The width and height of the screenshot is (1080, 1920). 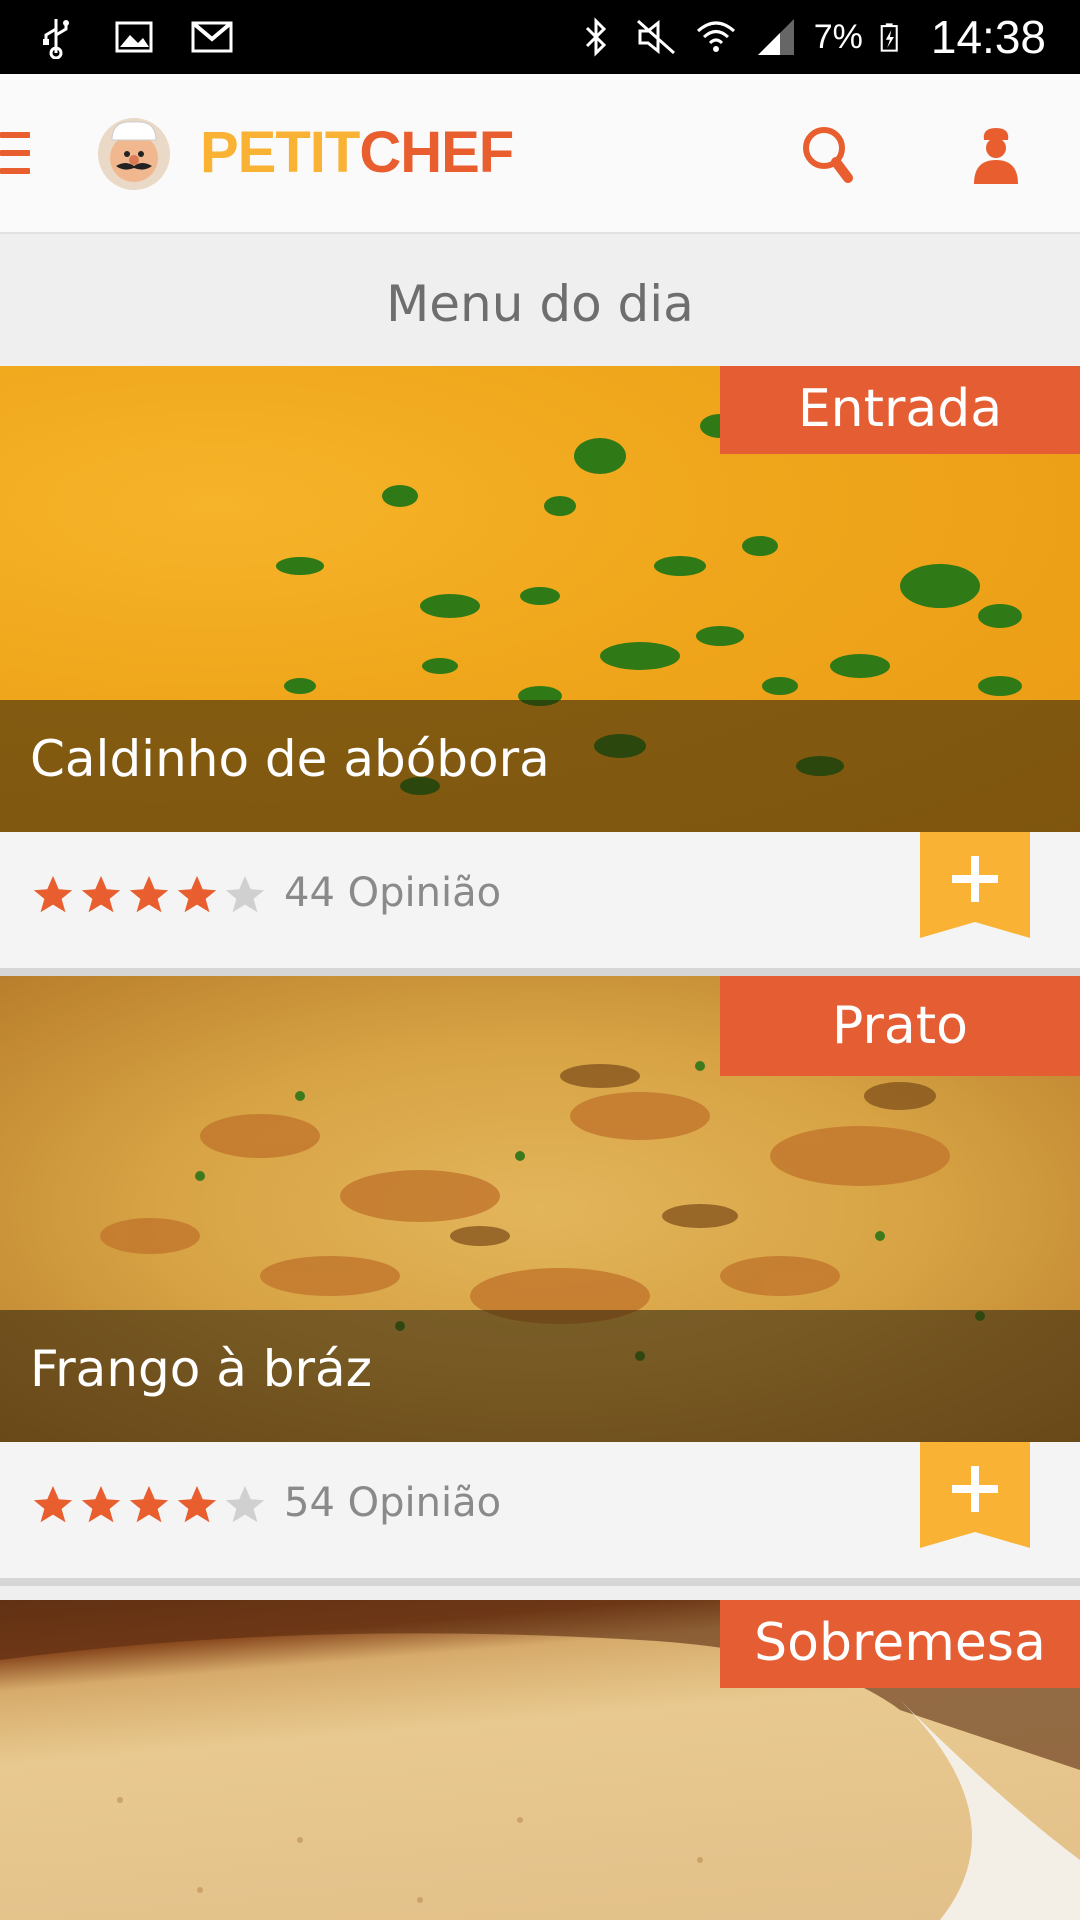 I want to click on recipe-name: Caldinho de abóbora, so click(x=290, y=759).